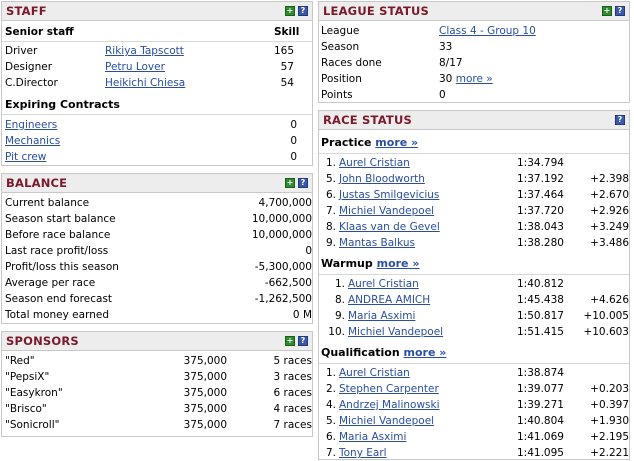 This screenshot has height=461, width=634. Describe the element at coordinates (609, 437) in the screenshot. I see `gap-time: +2.195` at that location.